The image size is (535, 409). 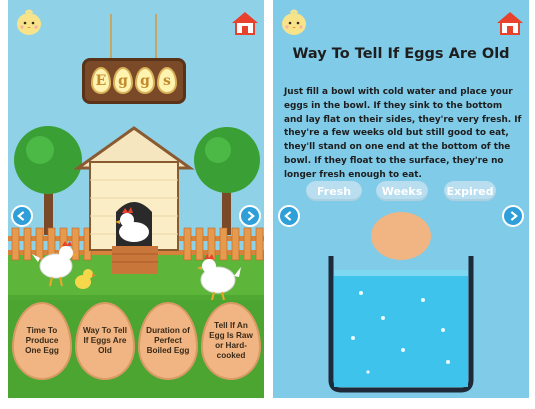 What do you see at coordinates (402, 191) in the screenshot?
I see `tab-weeks: Weeks` at bounding box center [402, 191].